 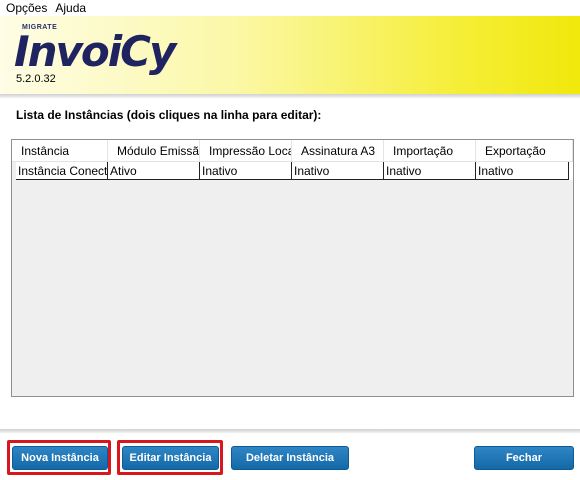 I want to click on cell-assinatura-a3: Inativo, so click(x=338, y=171).